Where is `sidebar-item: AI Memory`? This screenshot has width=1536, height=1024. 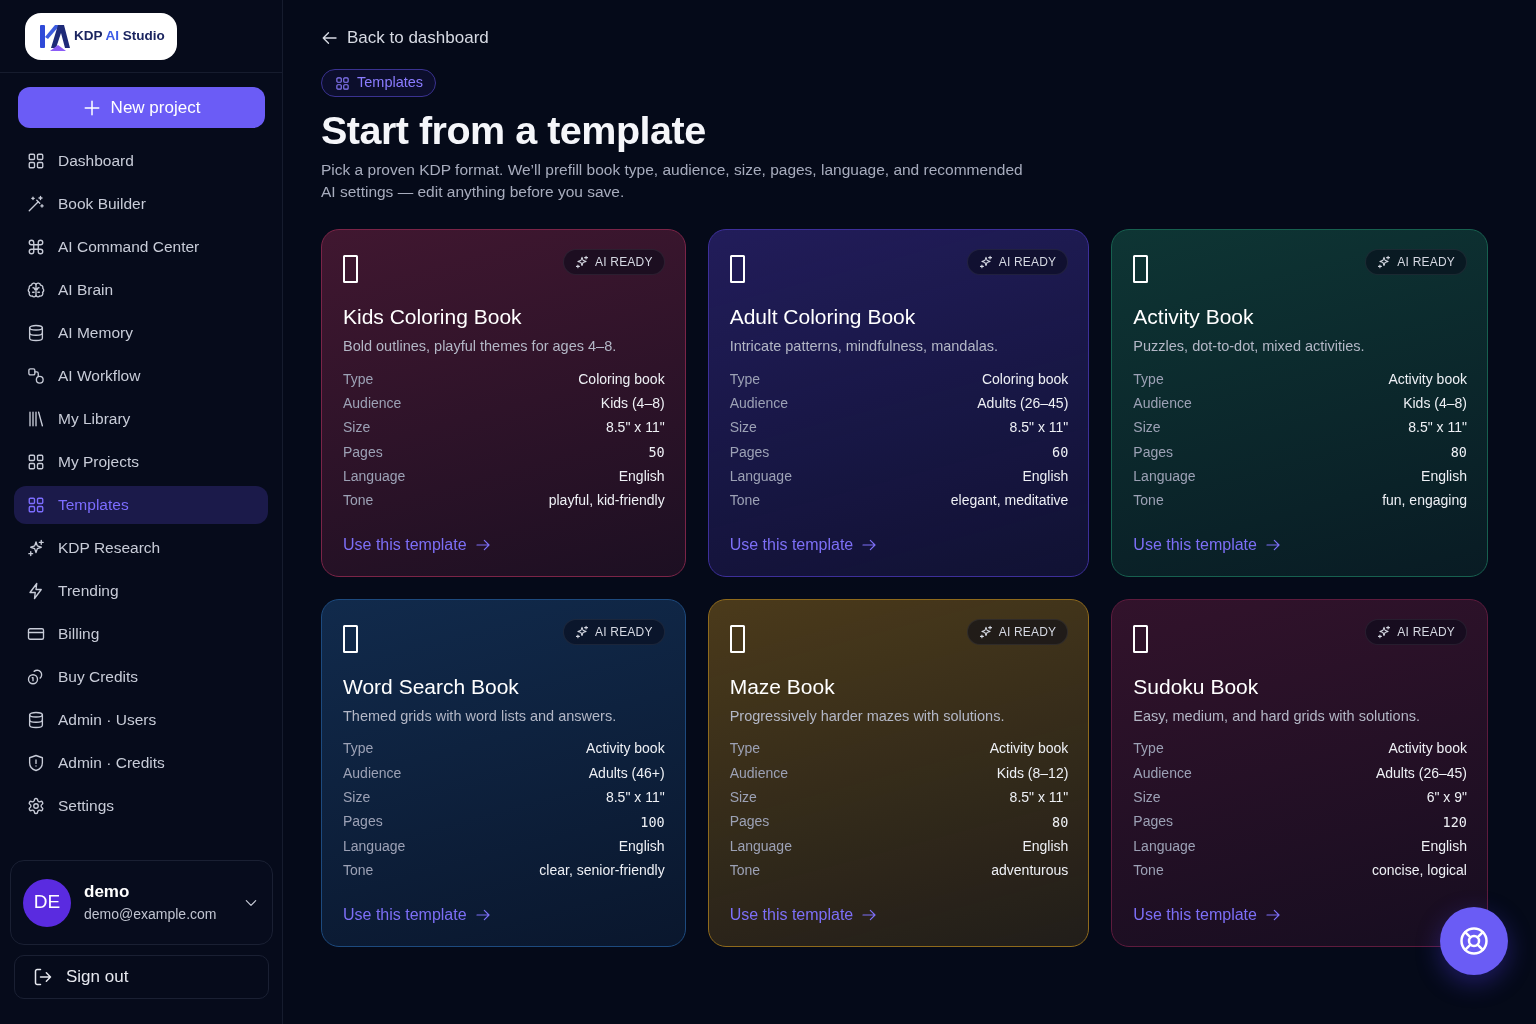 sidebar-item: AI Memory is located at coordinates (141, 333).